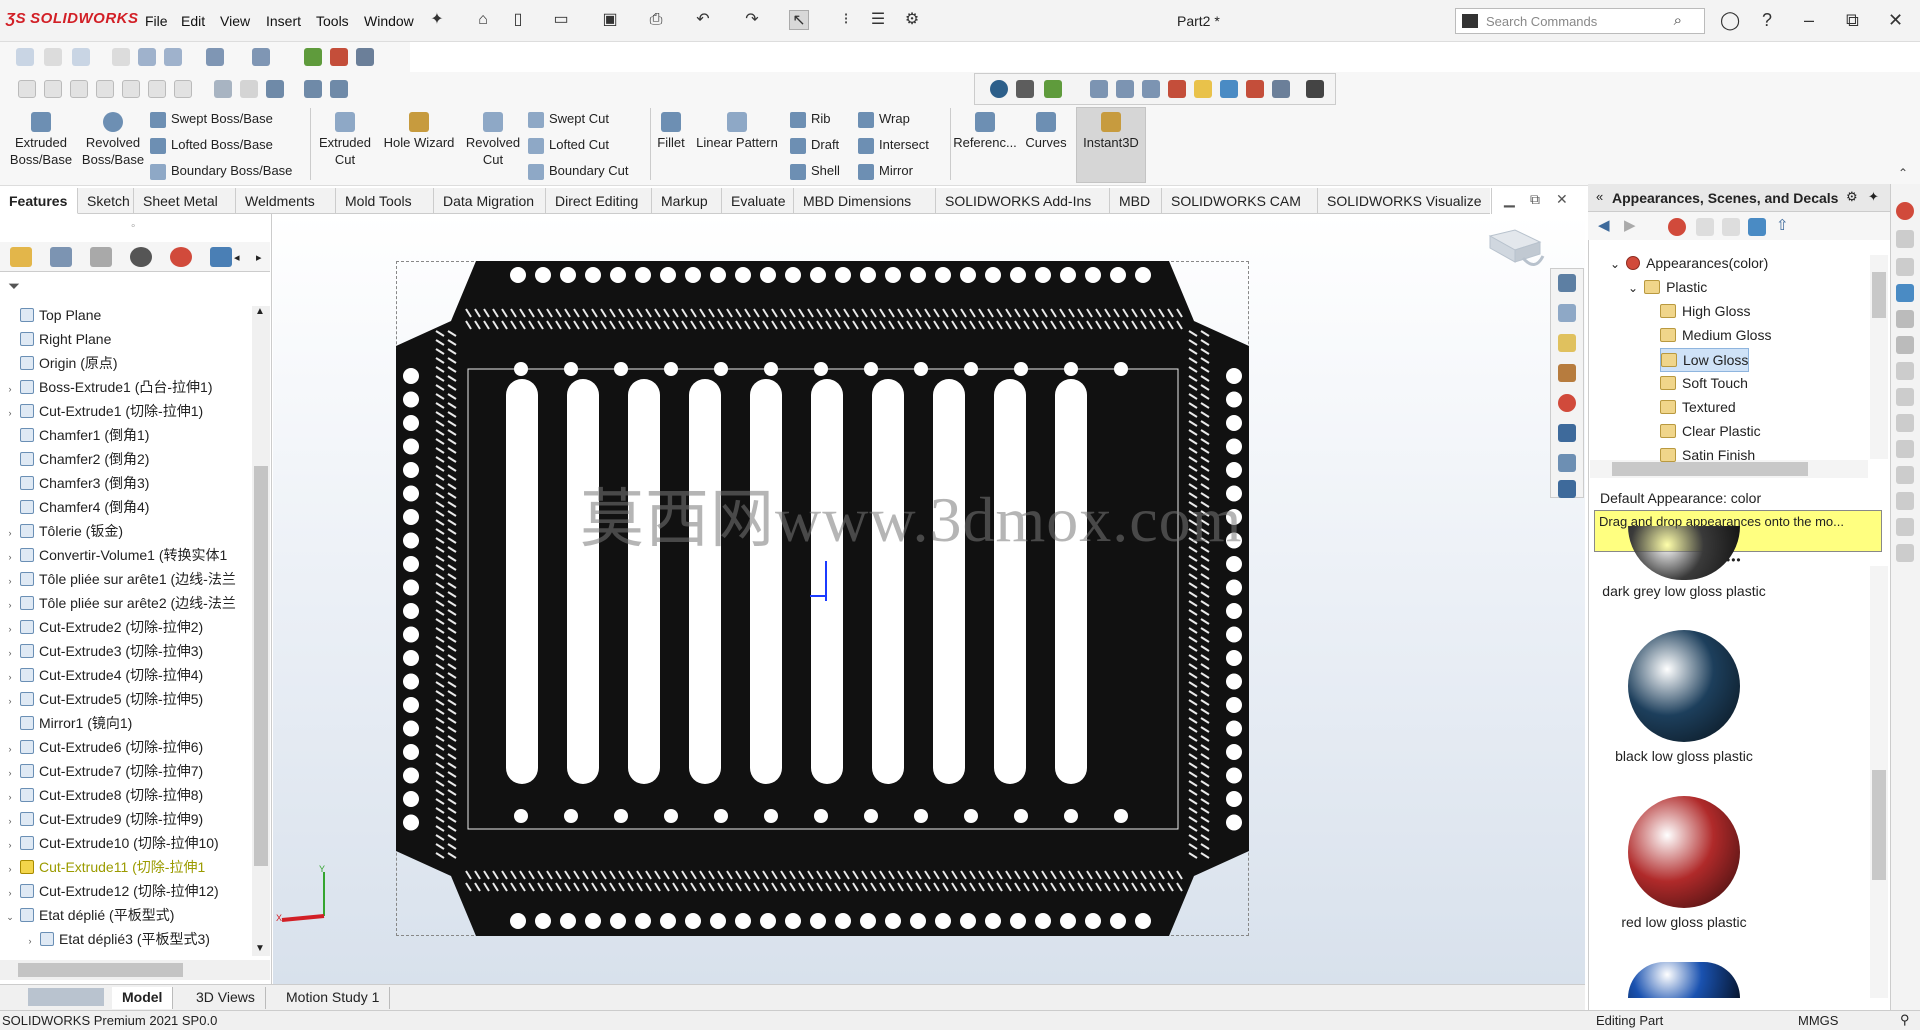 This screenshot has height=1030, width=1920. Describe the element at coordinates (185, 201) in the screenshot. I see `tab-sheet-metal: Sheet Metal` at that location.